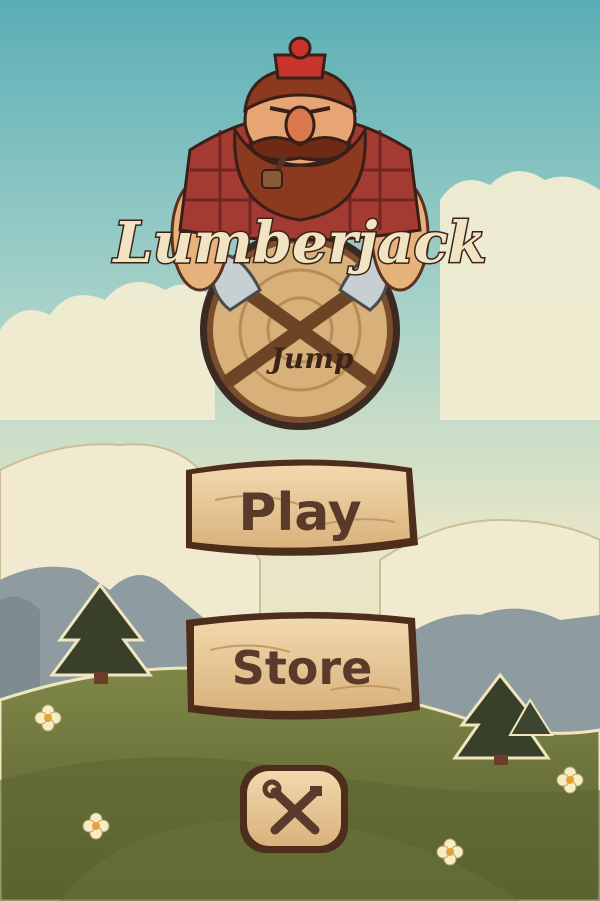  What do you see at coordinates (298, 243) in the screenshot?
I see `logo-title: Lumberjack` at bounding box center [298, 243].